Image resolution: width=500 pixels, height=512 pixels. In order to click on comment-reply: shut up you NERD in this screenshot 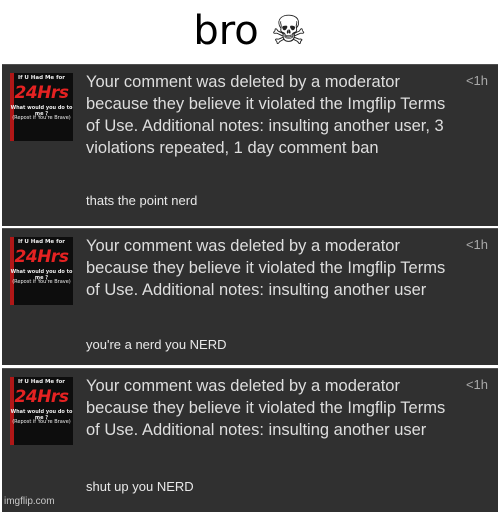, I will do `click(140, 486)`.